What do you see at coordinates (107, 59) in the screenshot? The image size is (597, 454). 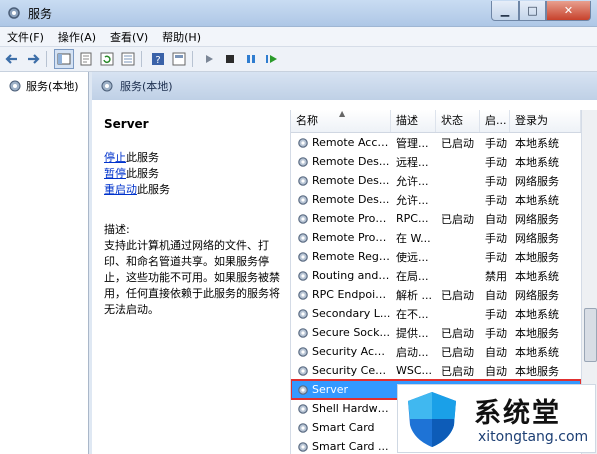 I see `refresh-button` at bounding box center [107, 59].